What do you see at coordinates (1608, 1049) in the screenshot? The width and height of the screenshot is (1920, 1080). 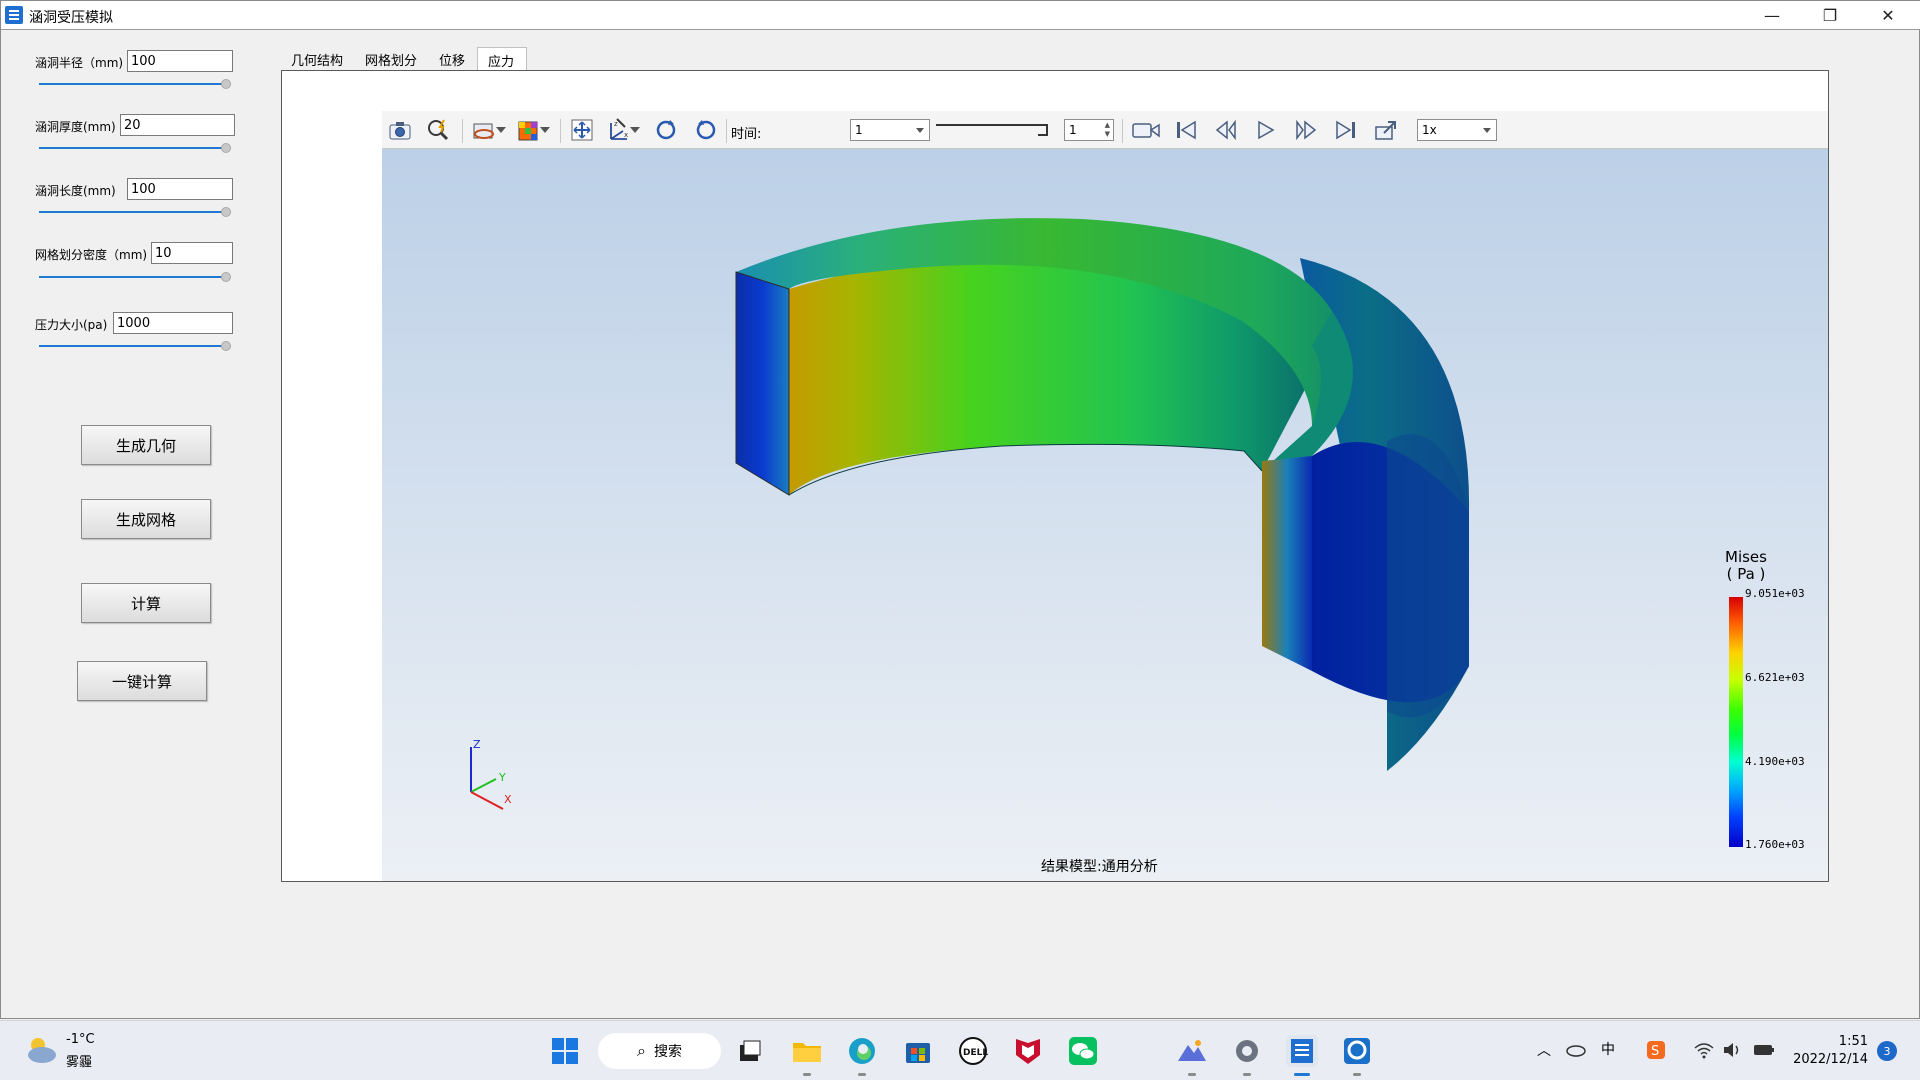 I see `ime-icon: 中` at bounding box center [1608, 1049].